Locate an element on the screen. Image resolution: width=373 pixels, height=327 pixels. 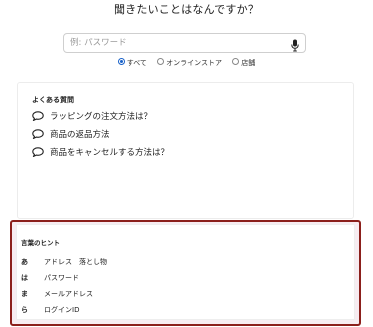
faq-item-label: ラッピングの注文方法は？ is located at coordinates (101, 117).